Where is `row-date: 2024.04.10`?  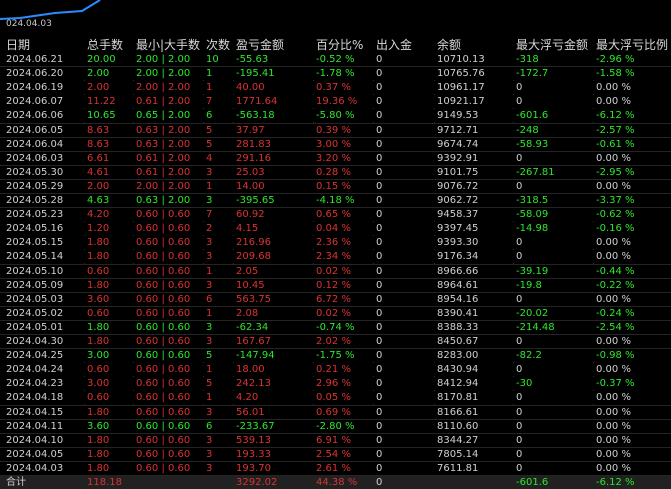 row-date: 2024.04.10 is located at coordinates (35, 440).